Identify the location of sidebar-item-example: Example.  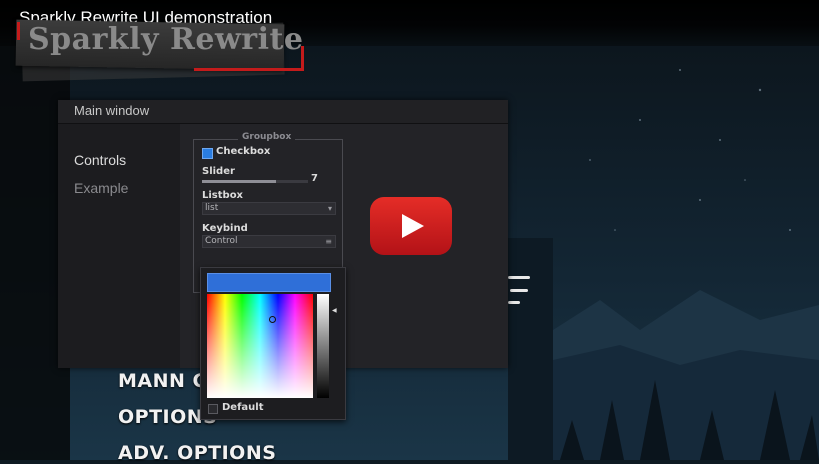
(101, 188).